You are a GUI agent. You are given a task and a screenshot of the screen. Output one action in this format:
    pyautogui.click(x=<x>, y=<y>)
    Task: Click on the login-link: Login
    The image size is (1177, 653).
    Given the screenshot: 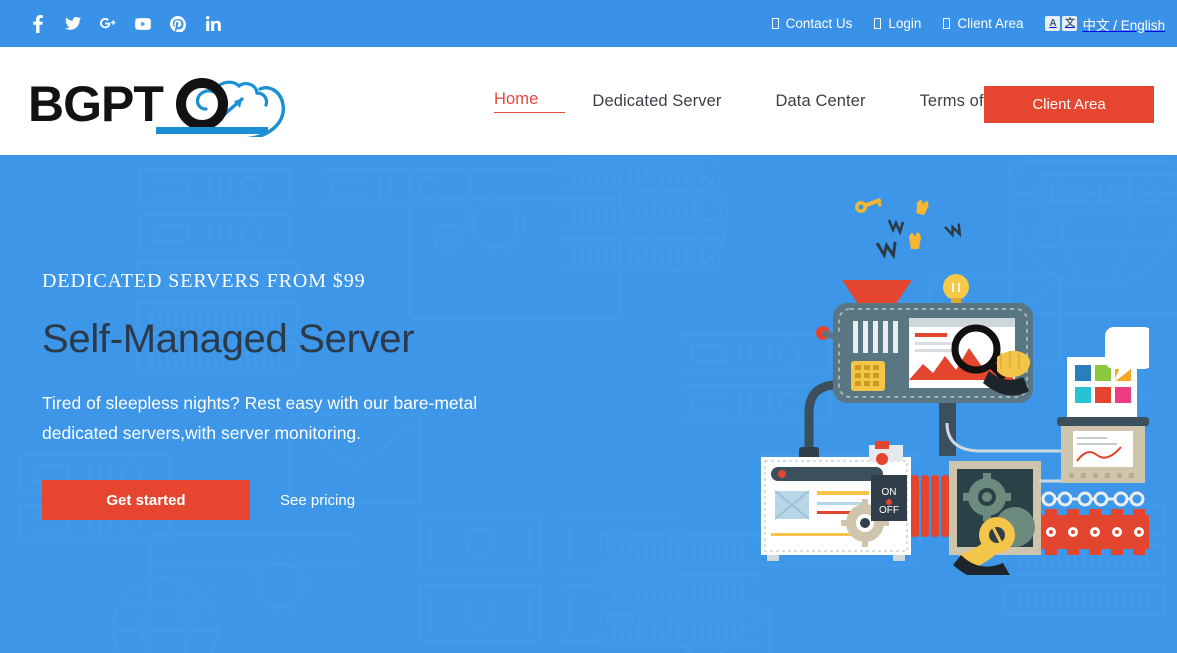 What is the action you would take?
    pyautogui.click(x=897, y=23)
    